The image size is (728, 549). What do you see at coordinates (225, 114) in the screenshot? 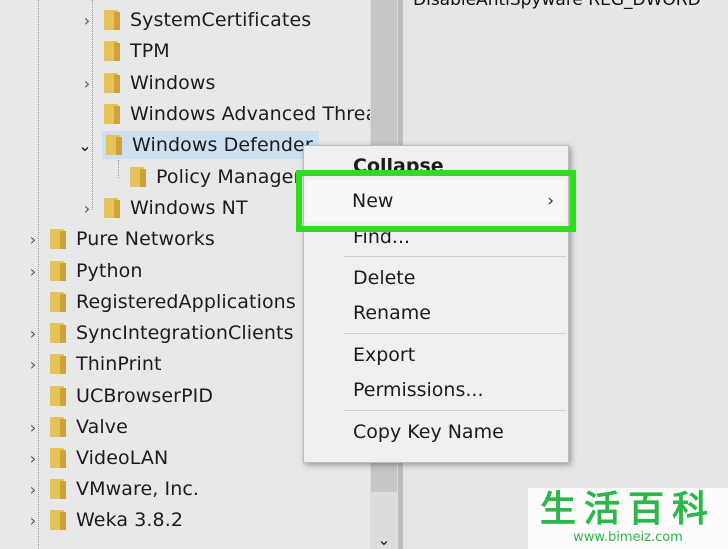
I see `tree-item-windows-advanced-threat: › Windows Advanced Threat` at bounding box center [225, 114].